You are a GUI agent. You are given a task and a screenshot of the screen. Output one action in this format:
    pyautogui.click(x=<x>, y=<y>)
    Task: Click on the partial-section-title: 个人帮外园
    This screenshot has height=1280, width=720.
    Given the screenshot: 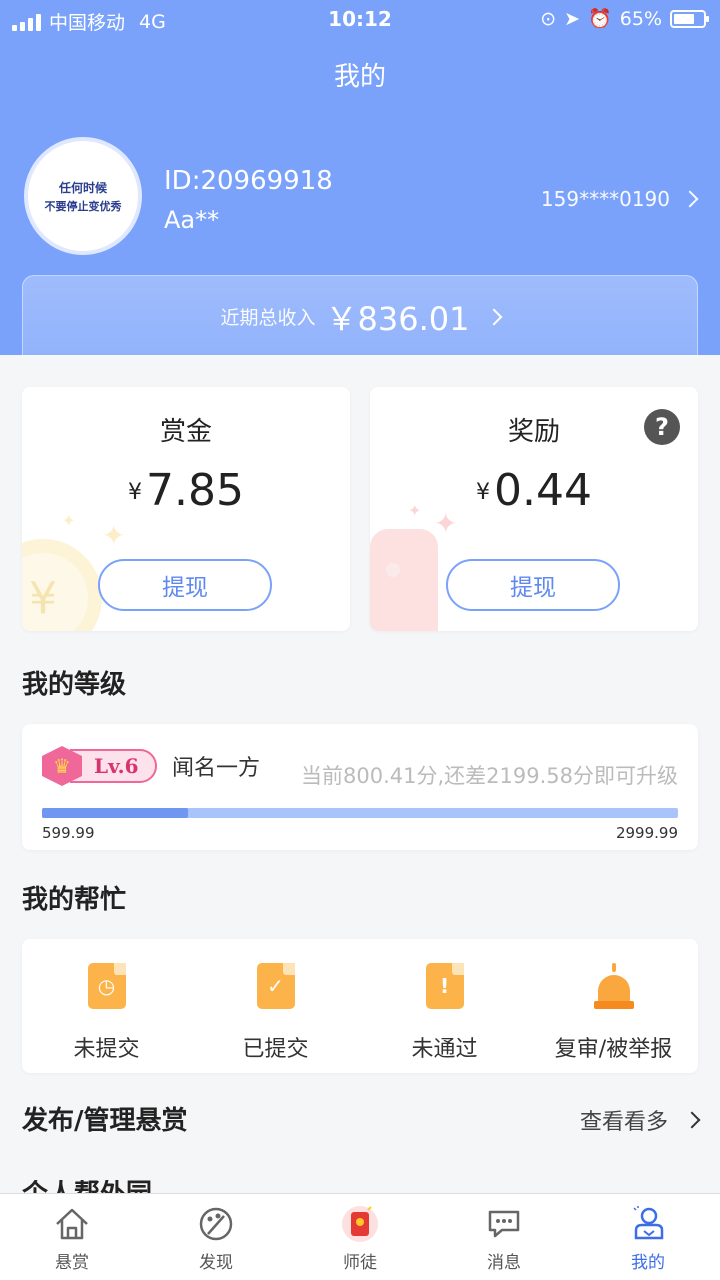 What is the action you would take?
    pyautogui.click(x=87, y=1187)
    